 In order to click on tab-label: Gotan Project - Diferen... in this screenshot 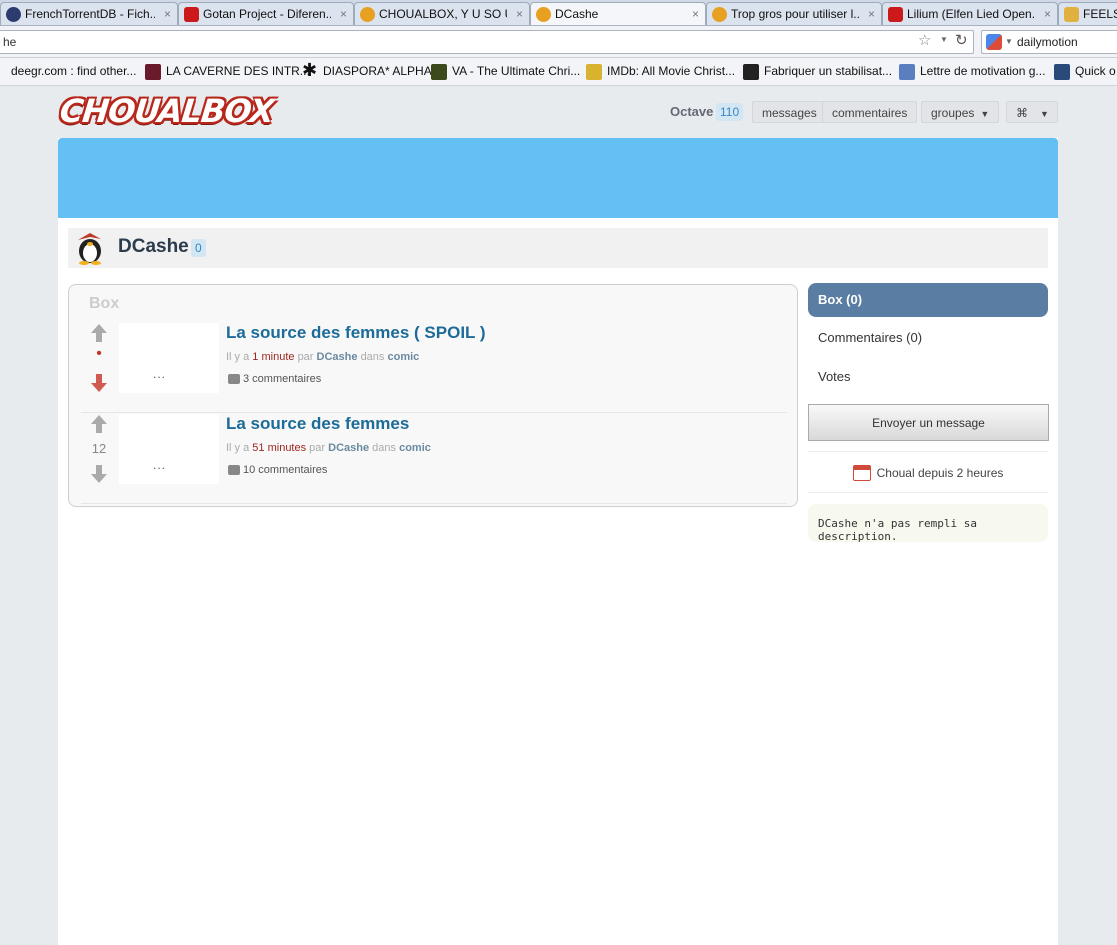, I will do `click(267, 14)`.